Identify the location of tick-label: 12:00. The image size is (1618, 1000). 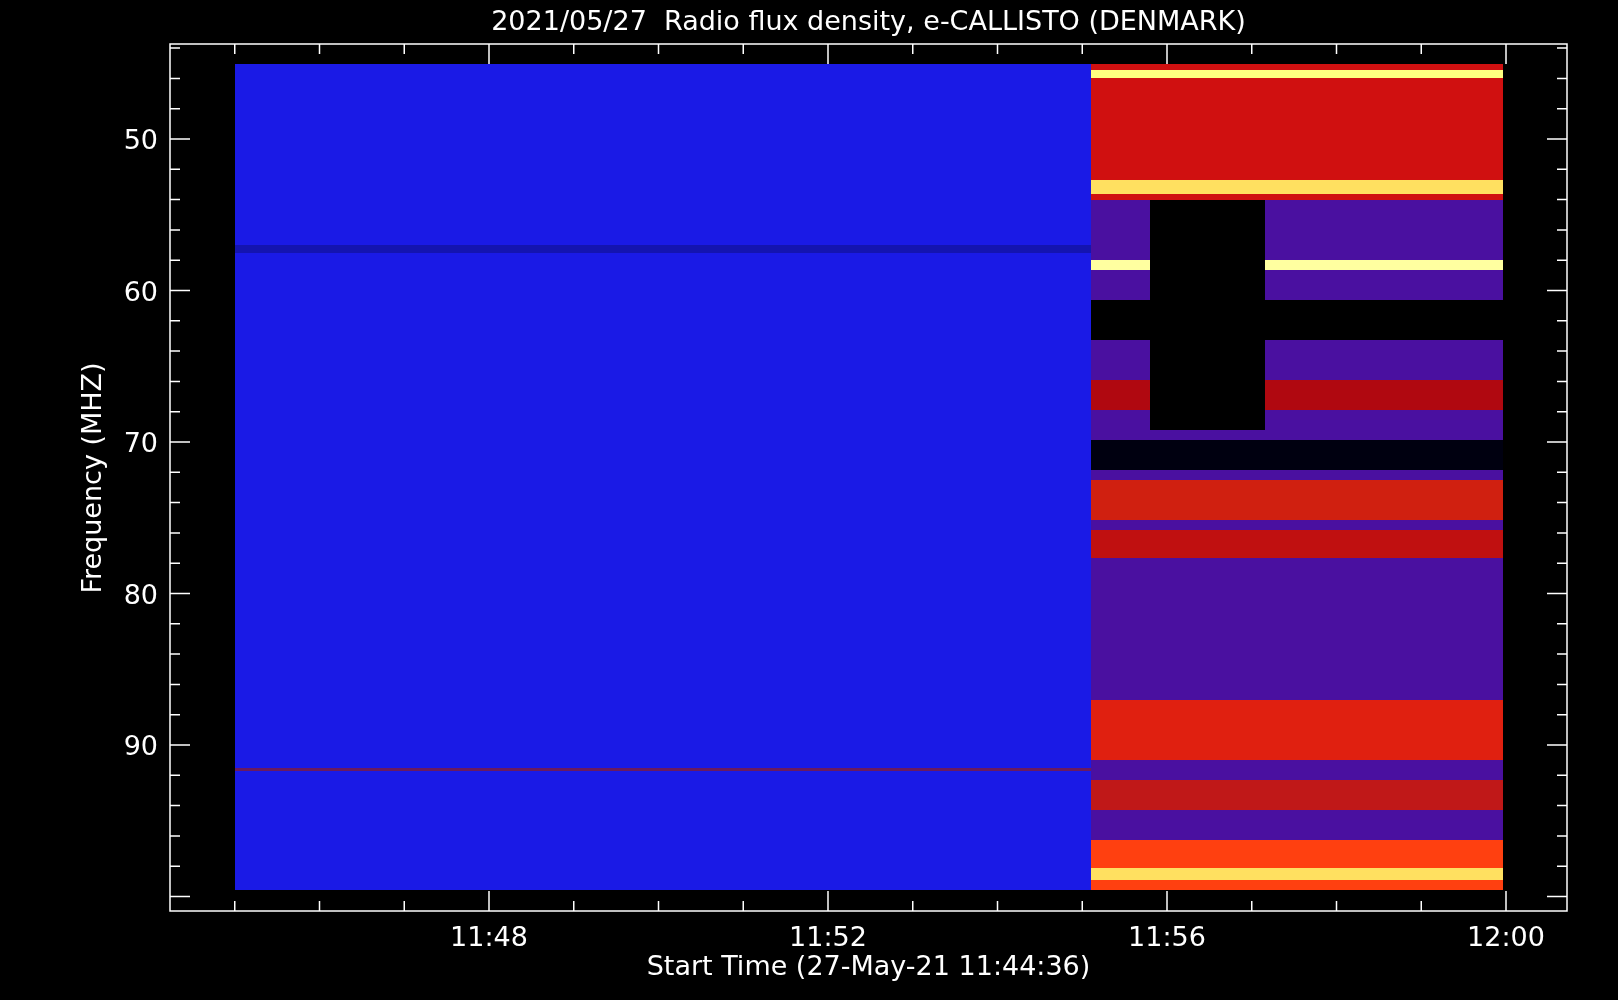
(1506, 936).